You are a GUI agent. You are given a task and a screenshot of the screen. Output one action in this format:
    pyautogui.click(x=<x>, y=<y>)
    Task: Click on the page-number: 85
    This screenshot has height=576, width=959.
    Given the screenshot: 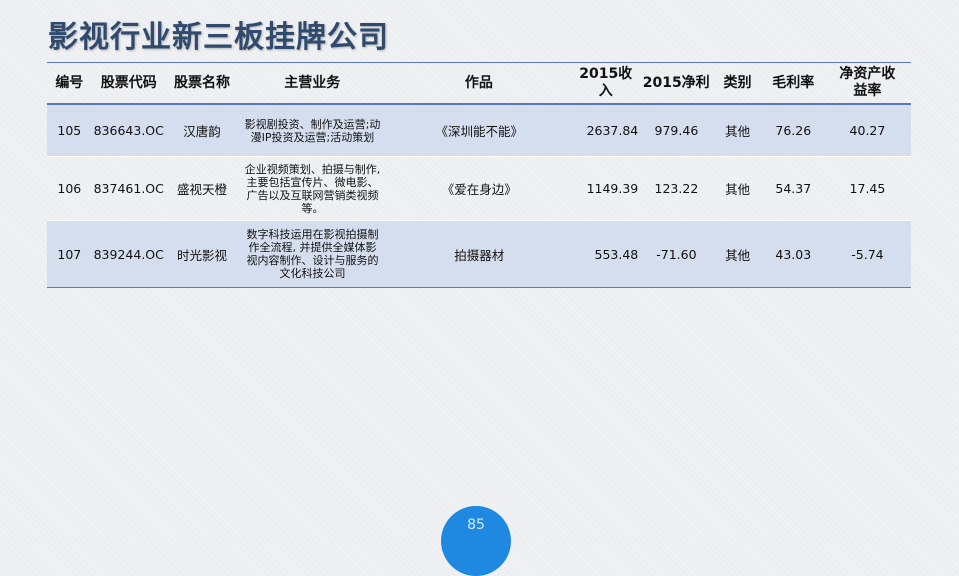 What is the action you would take?
    pyautogui.click(x=476, y=525)
    